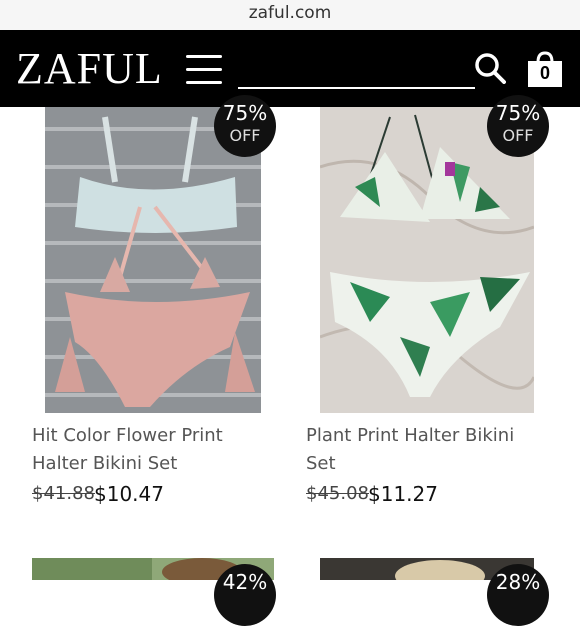 This screenshot has height=626, width=580. I want to click on product-title: Hit Color Flower Print Halter Bikini Set, so click(127, 450).